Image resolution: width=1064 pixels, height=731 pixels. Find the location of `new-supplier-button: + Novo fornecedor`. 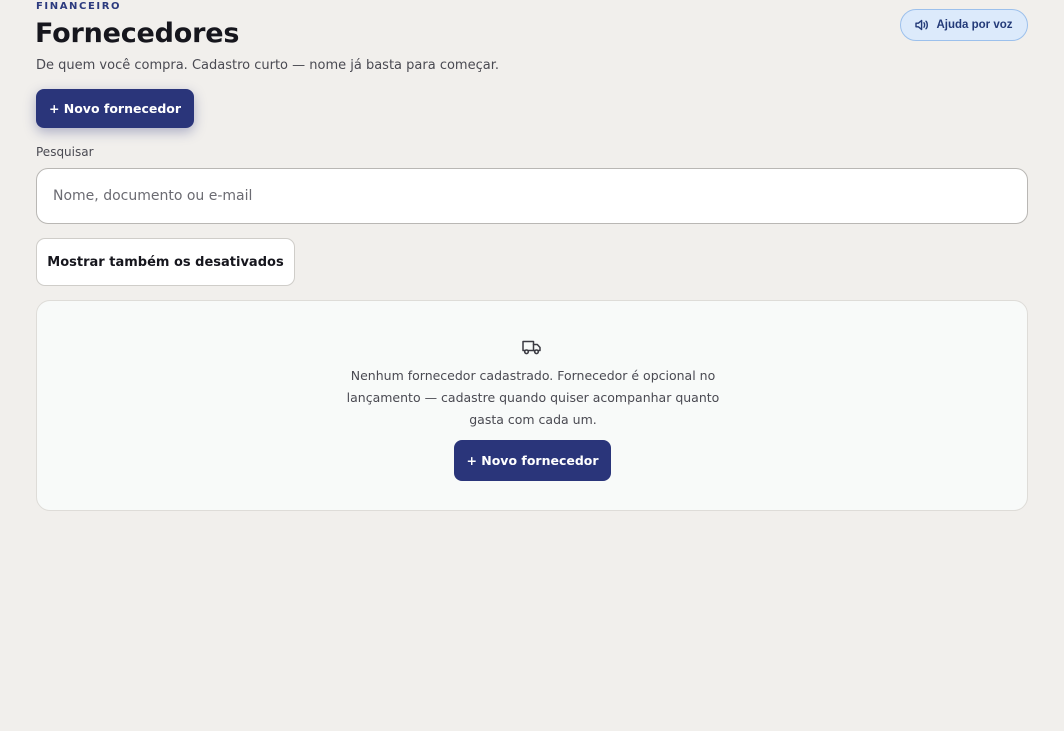

new-supplier-button: + Novo fornecedor is located at coordinates (115, 108).